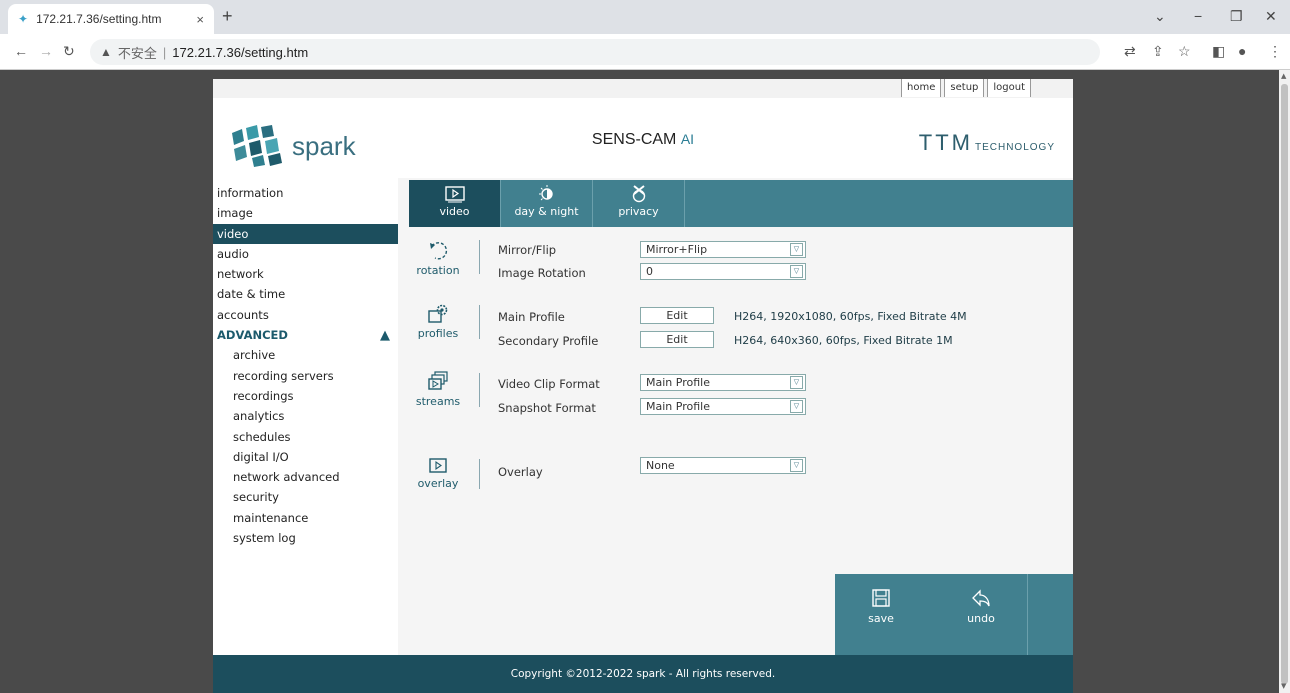  I want to click on video-clip-format-label: Video Clip Format, so click(549, 384).